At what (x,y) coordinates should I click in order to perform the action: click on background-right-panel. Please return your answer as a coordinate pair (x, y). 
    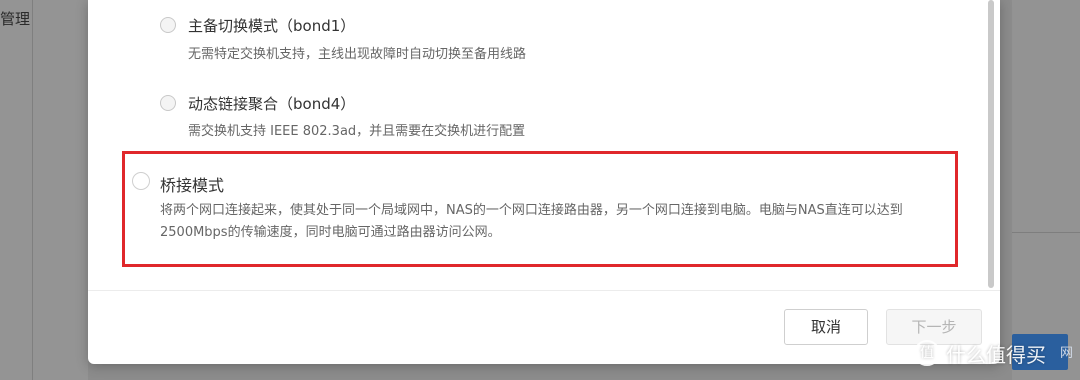
    Looking at the image, I should click on (1046, 190).